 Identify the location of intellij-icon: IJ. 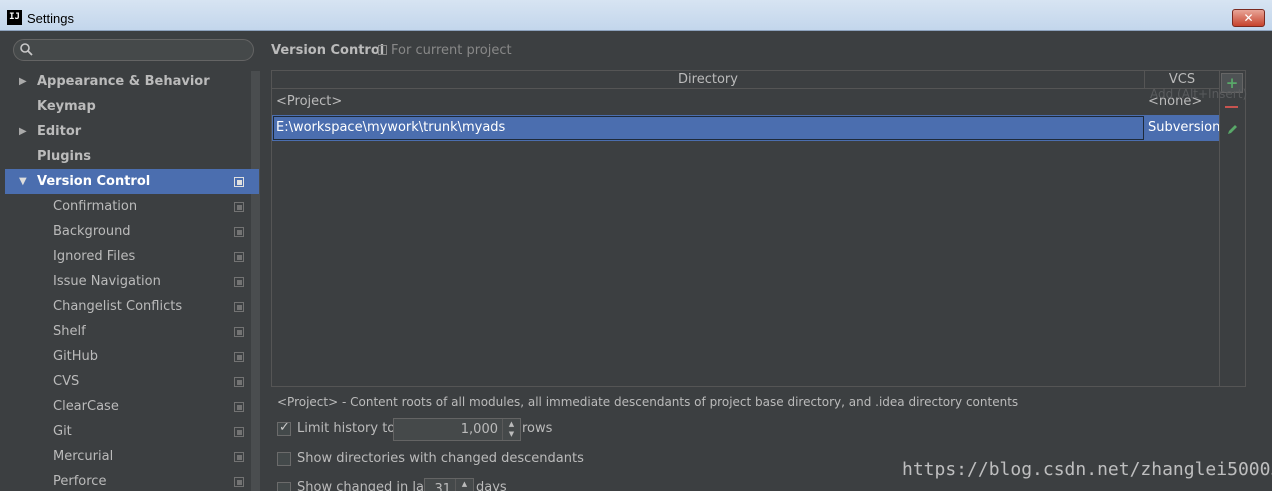
(14, 17).